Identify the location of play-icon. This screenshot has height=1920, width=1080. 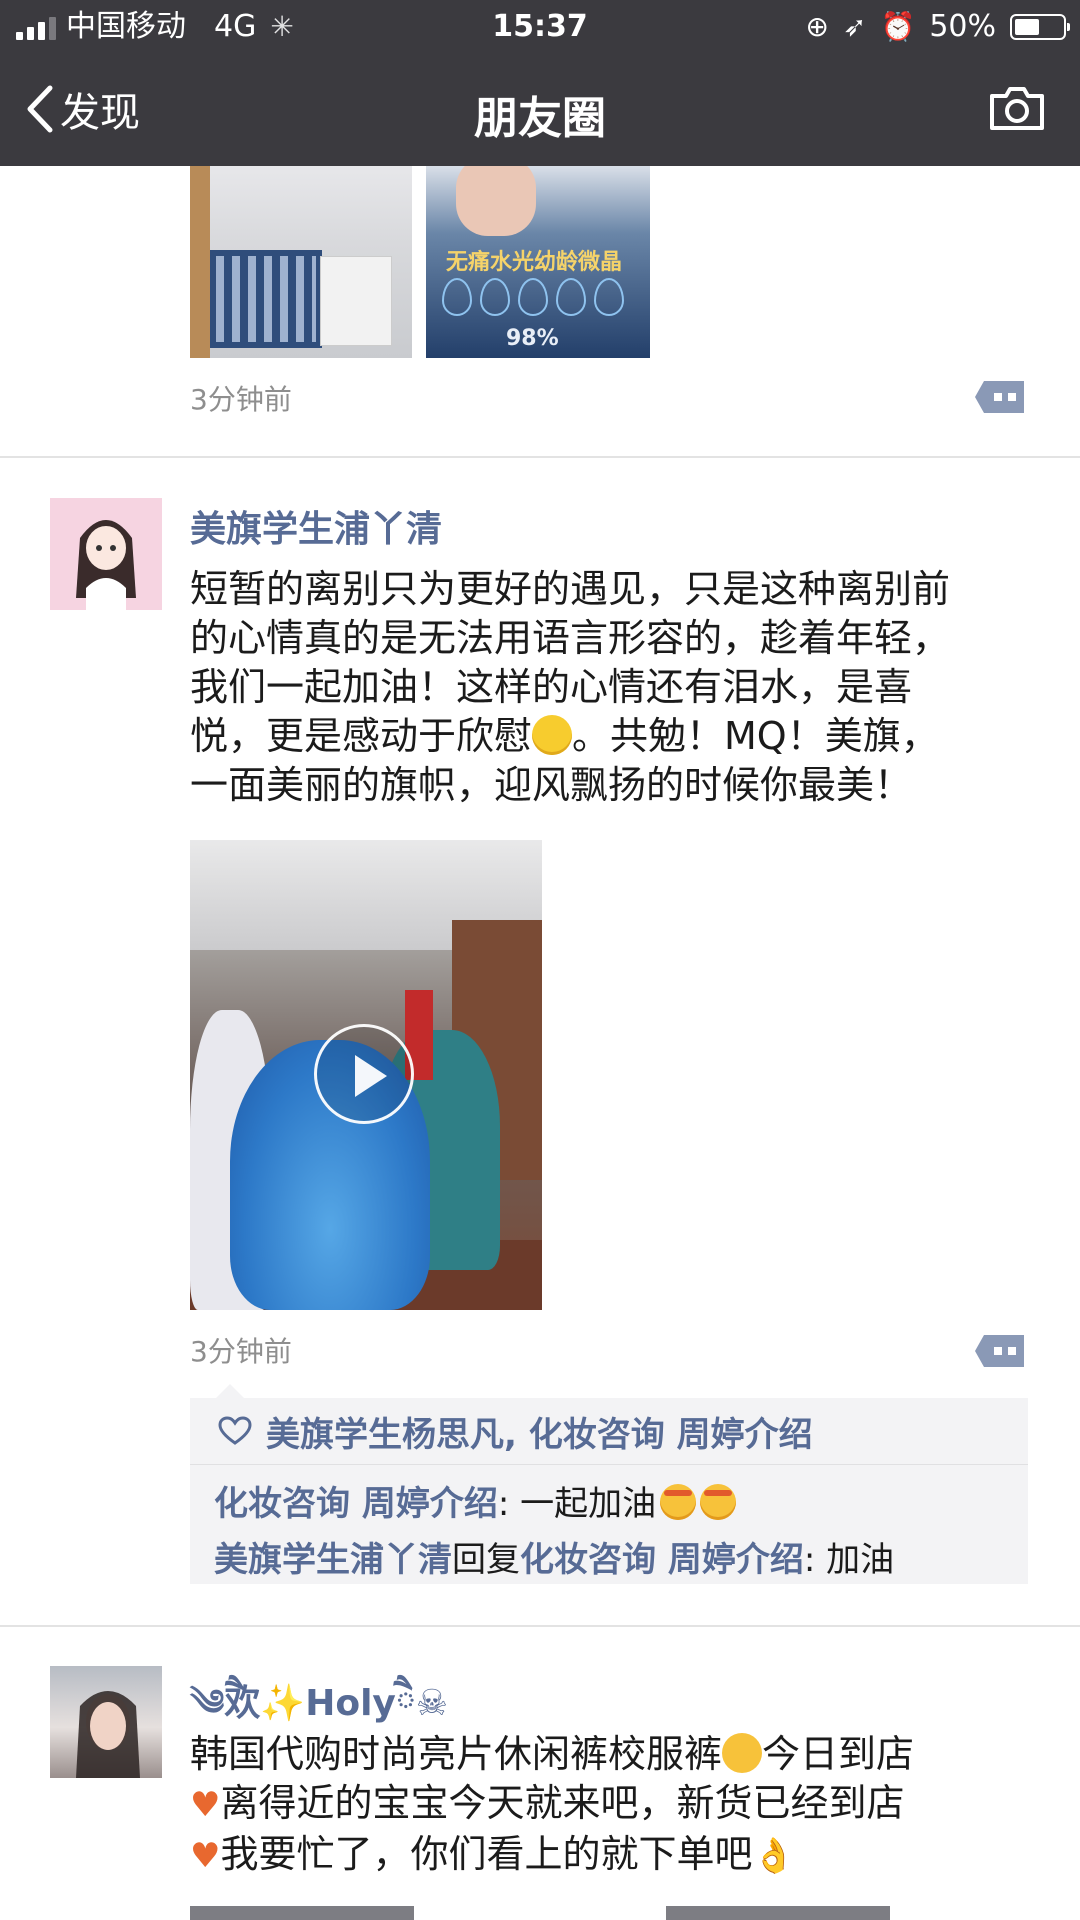
(364, 1074).